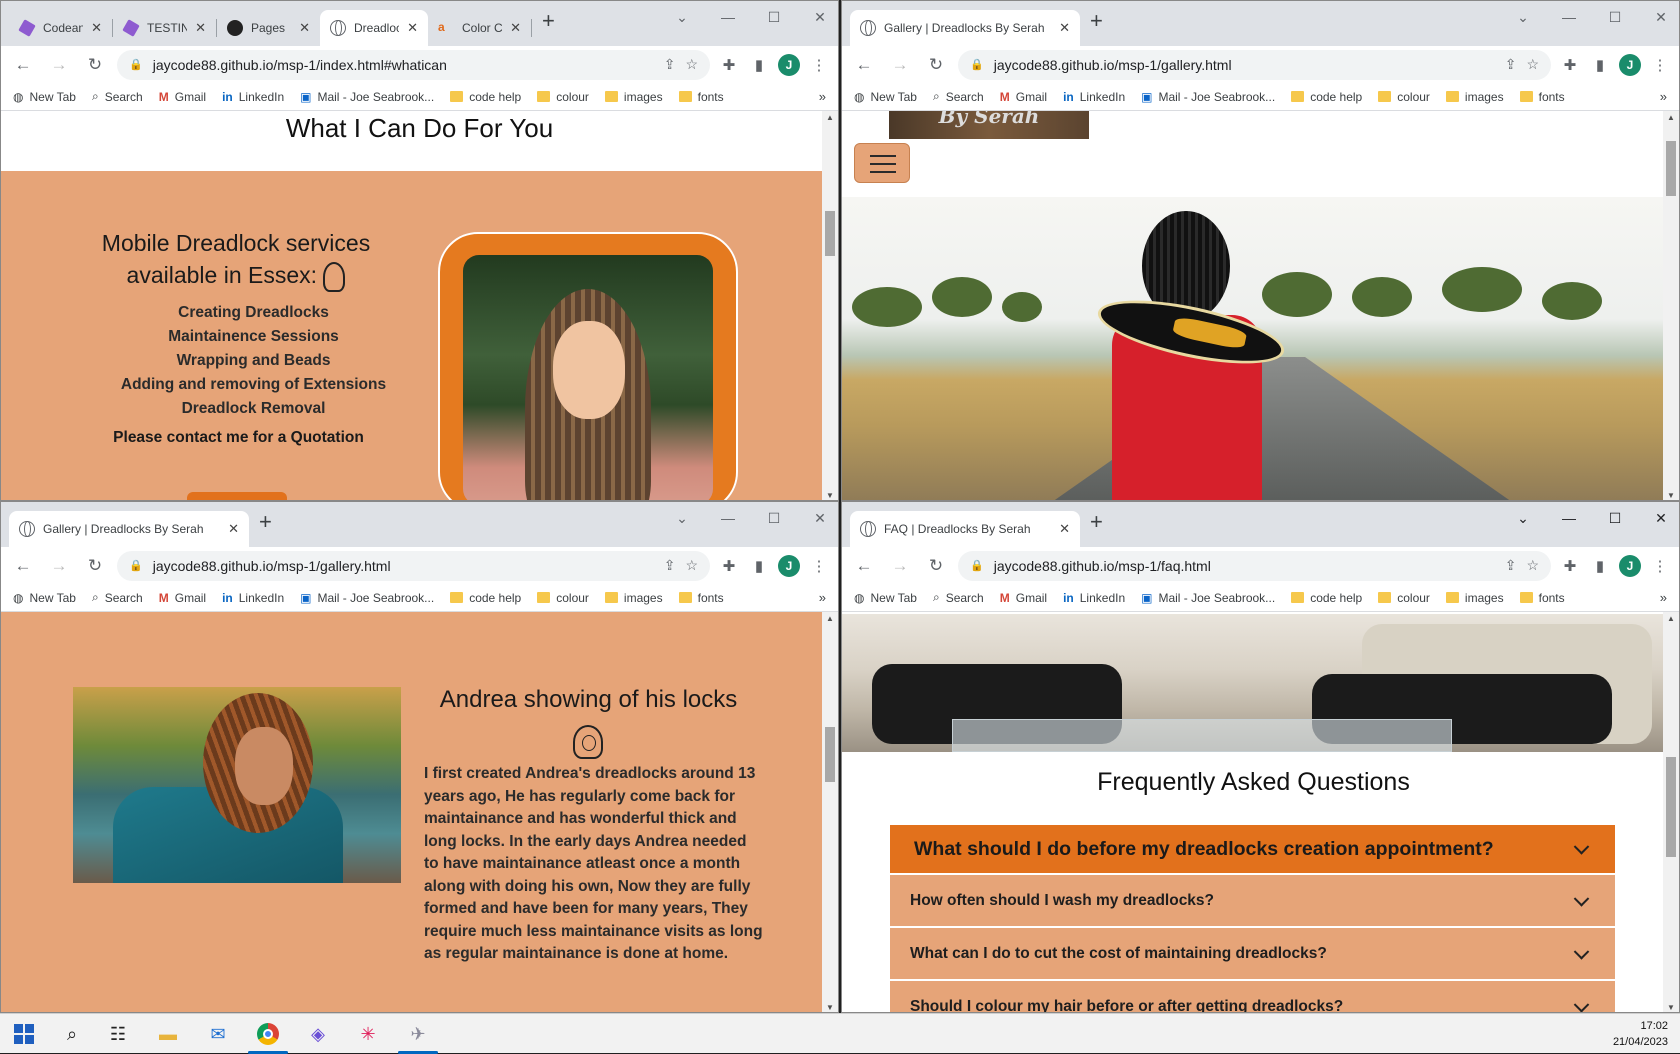 This screenshot has height=1054, width=1680. I want to click on start-button, so click(24, 1034).